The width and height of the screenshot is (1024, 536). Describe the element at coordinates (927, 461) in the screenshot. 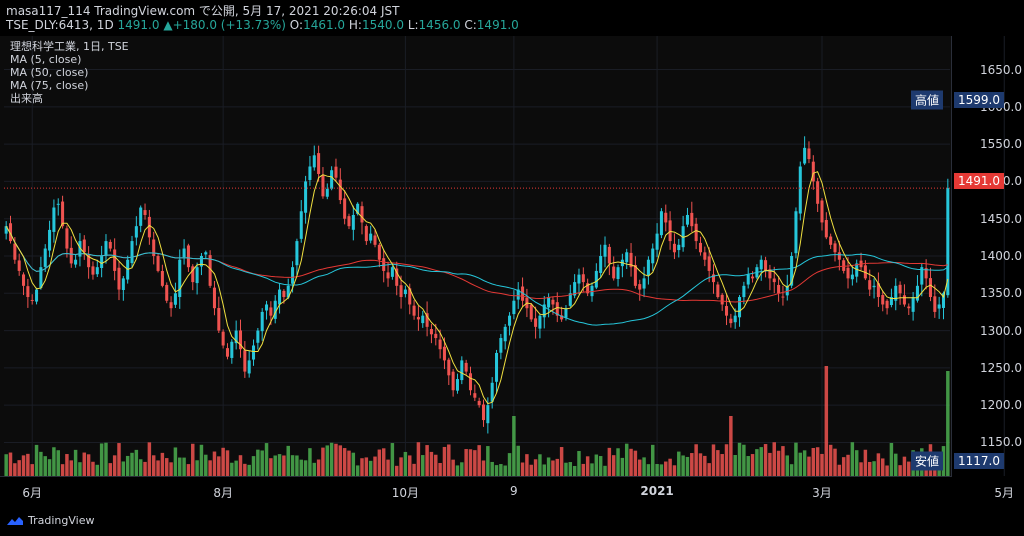

I see `low-tag: 安値` at that location.